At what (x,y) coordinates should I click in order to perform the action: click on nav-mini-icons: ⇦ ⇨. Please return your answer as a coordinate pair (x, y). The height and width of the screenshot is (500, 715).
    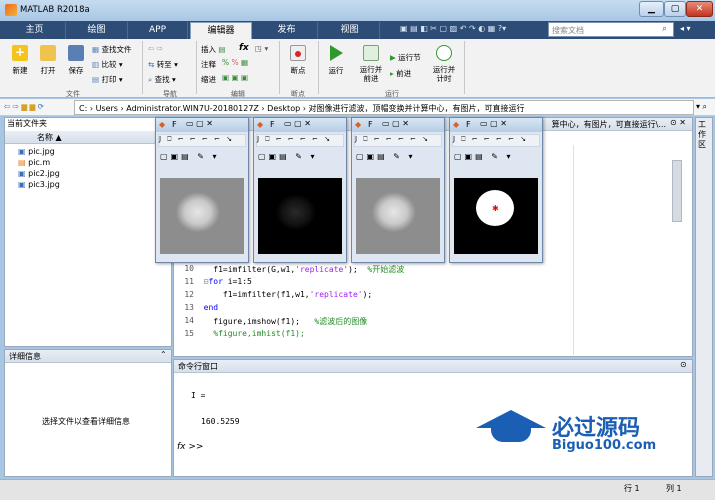
    Looking at the image, I should click on (155, 48).